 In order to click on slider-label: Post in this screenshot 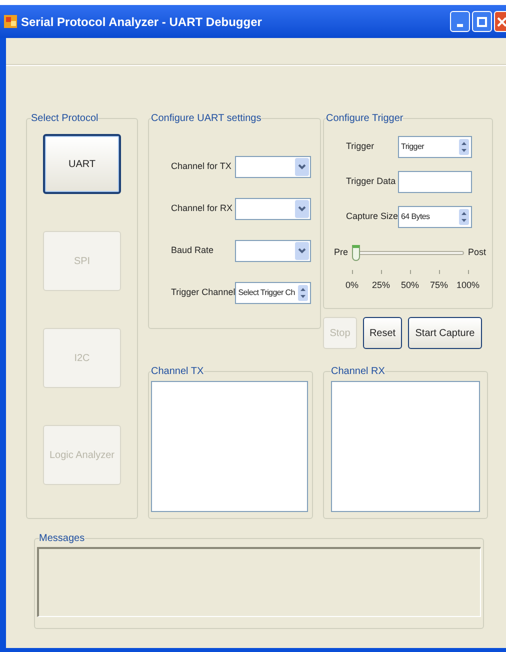, I will do `click(477, 253)`.